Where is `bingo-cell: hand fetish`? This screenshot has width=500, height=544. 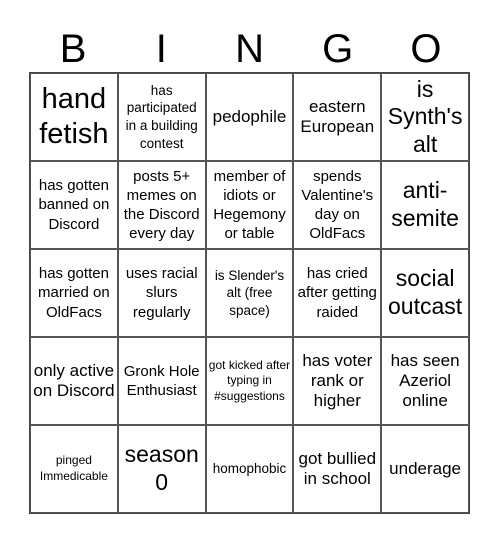 bingo-cell: hand fetish is located at coordinates (74, 117).